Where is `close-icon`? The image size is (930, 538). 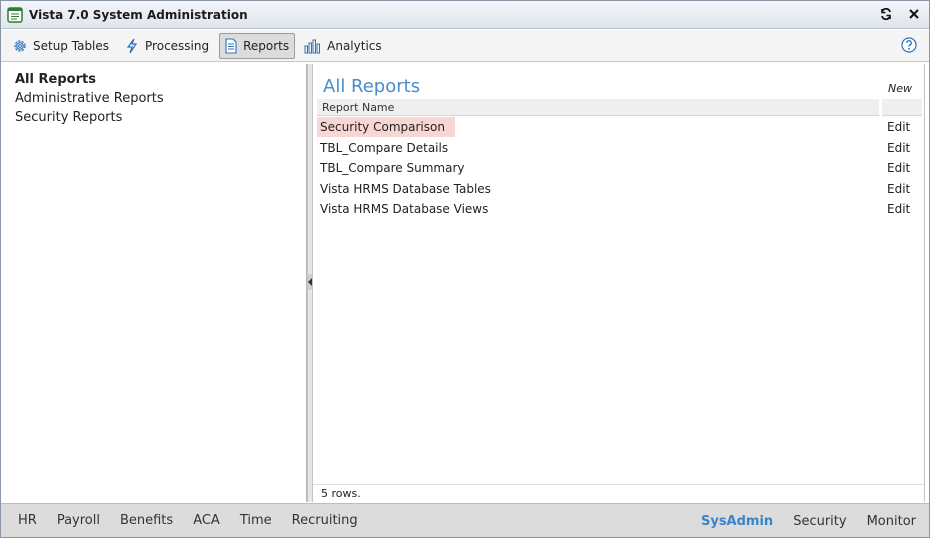 close-icon is located at coordinates (914, 14).